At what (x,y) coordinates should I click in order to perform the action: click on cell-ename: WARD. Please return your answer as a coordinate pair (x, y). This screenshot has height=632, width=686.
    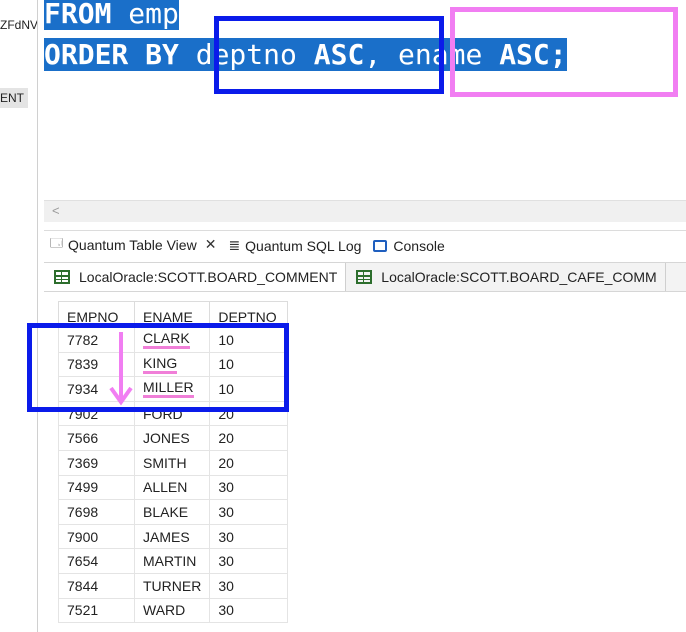
    Looking at the image, I should click on (172, 610).